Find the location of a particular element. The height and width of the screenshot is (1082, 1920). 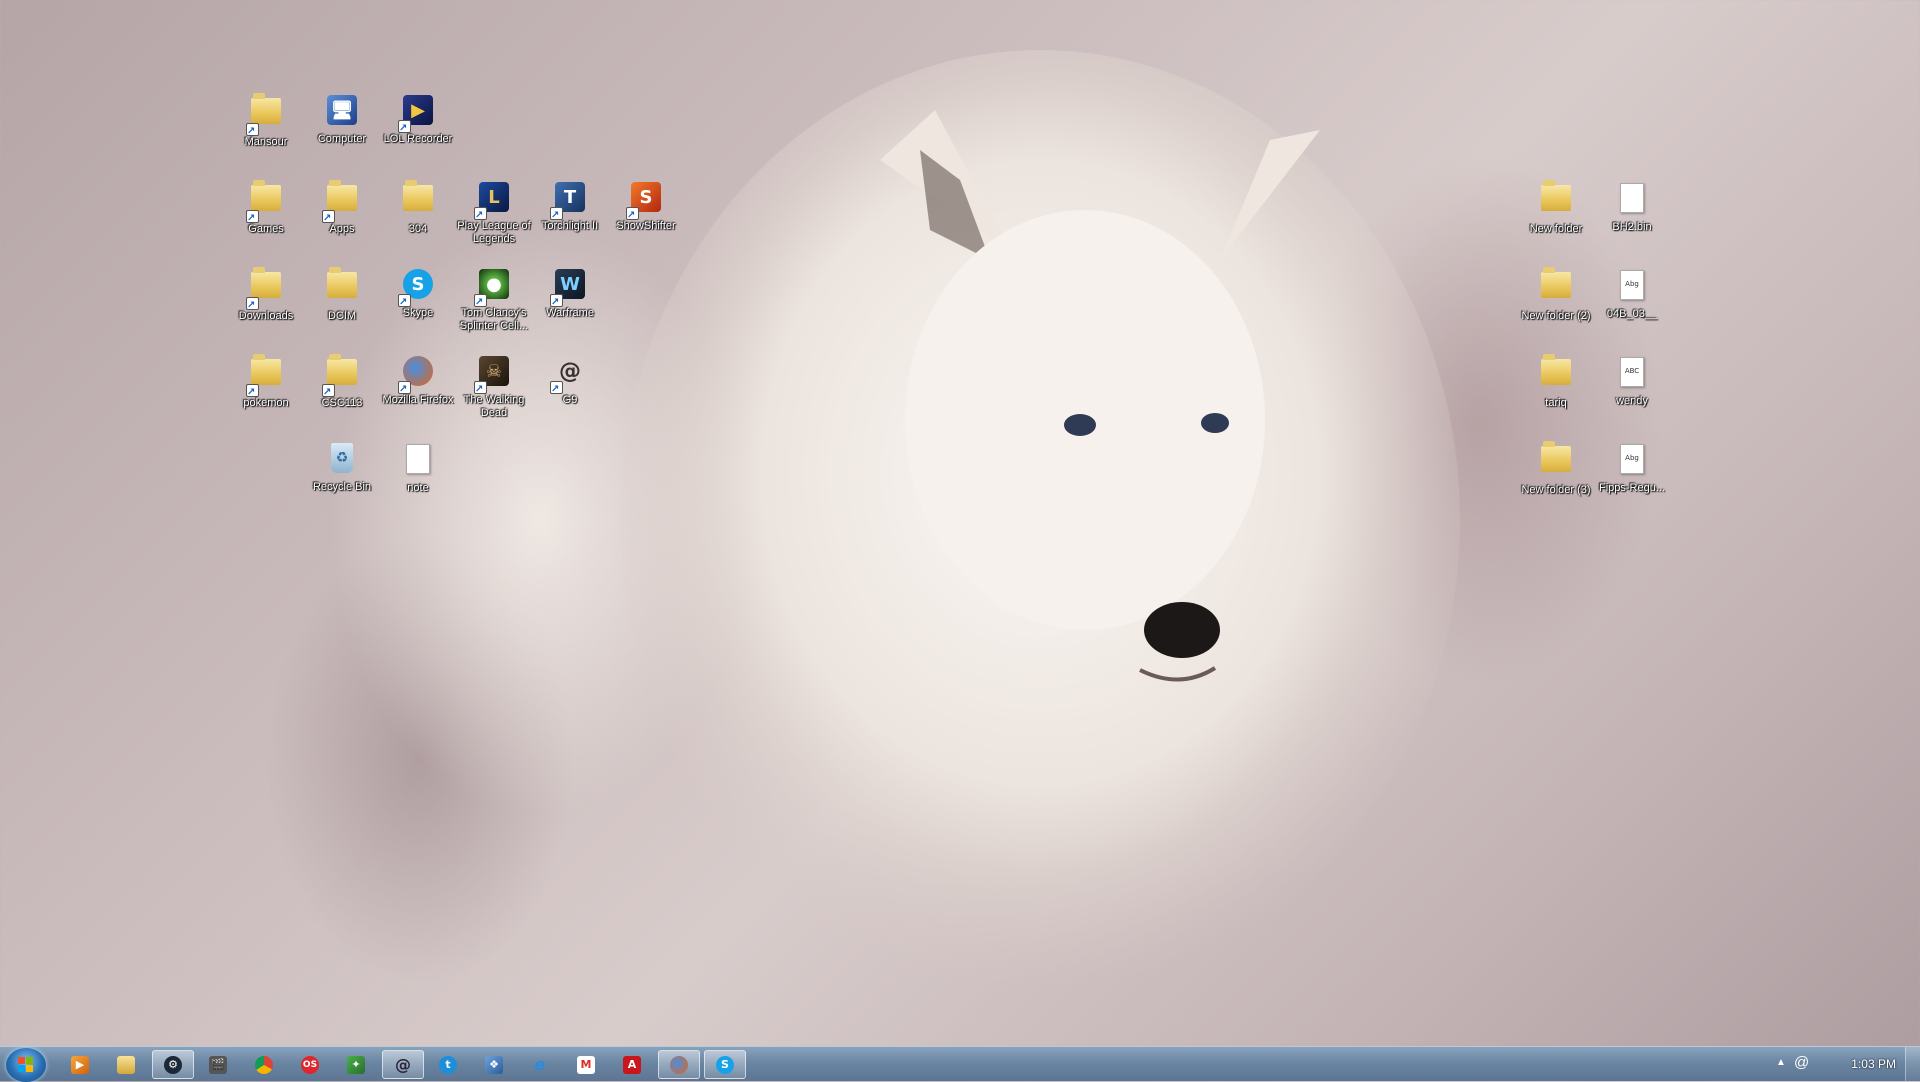

desktop-icon-label: tariq is located at coordinates (1556, 403).